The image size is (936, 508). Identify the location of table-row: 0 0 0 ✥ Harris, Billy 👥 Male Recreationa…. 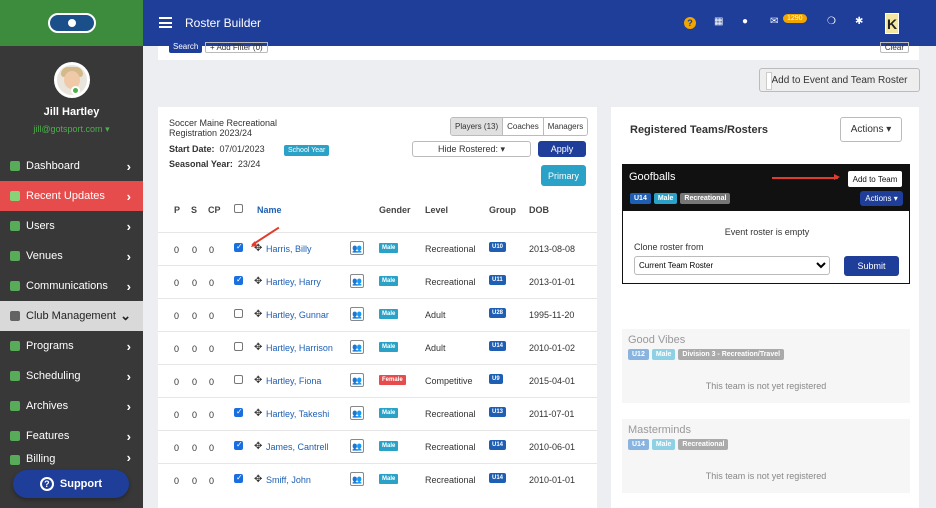
(377, 248).